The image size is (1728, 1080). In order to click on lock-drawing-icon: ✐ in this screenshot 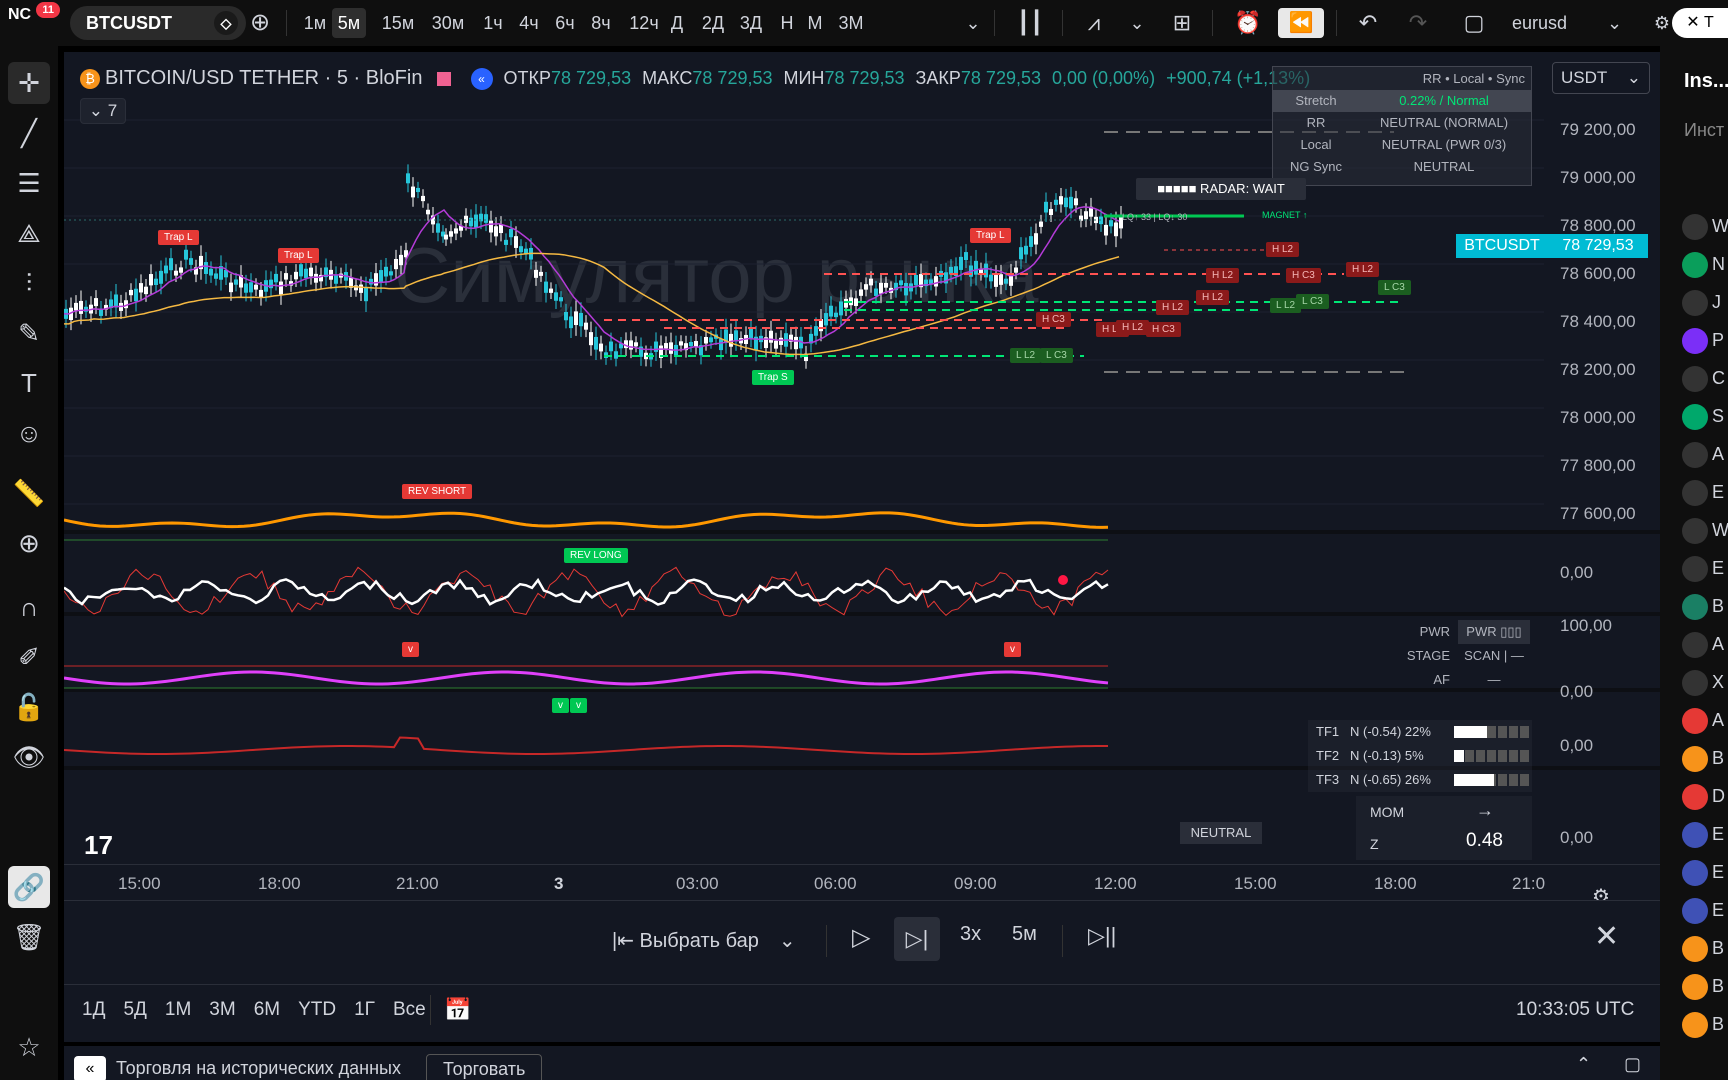, I will do `click(29, 657)`.